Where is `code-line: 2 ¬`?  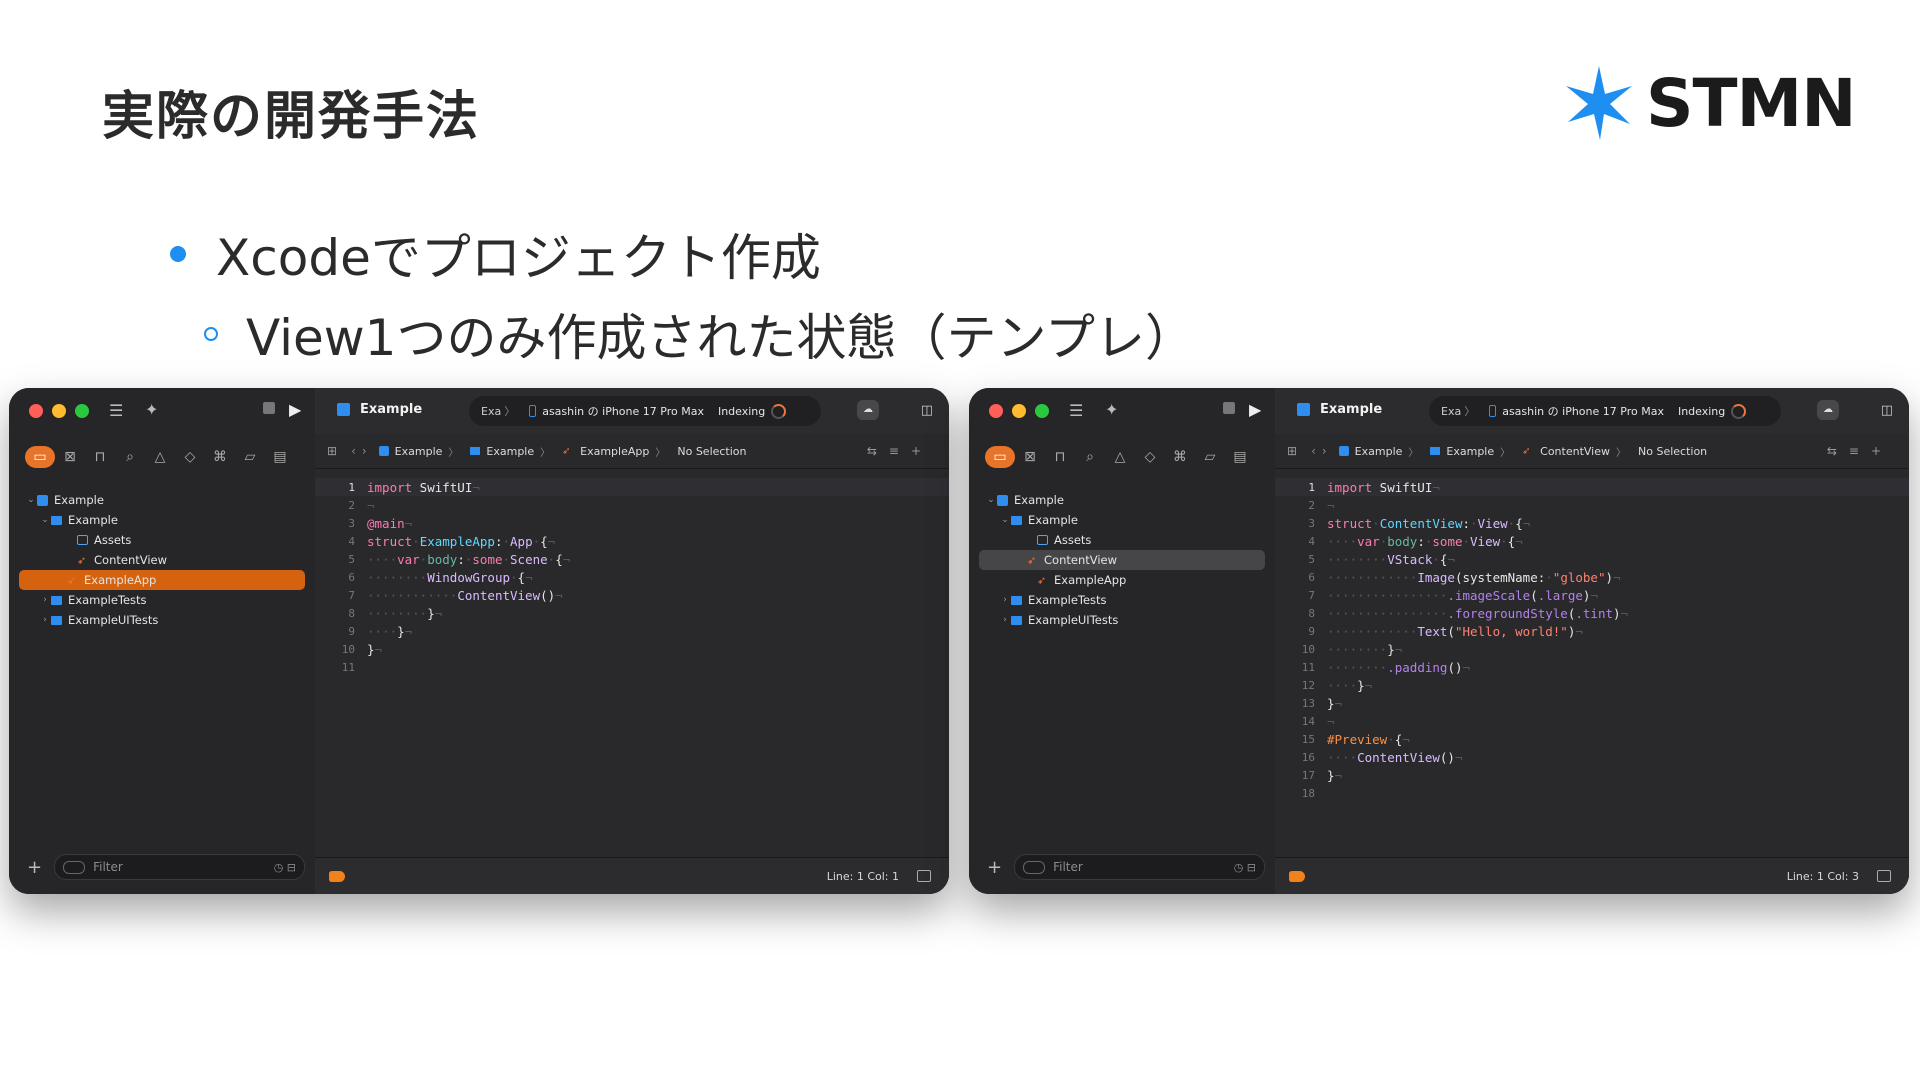
code-line: 2 ¬ is located at coordinates (1592, 505).